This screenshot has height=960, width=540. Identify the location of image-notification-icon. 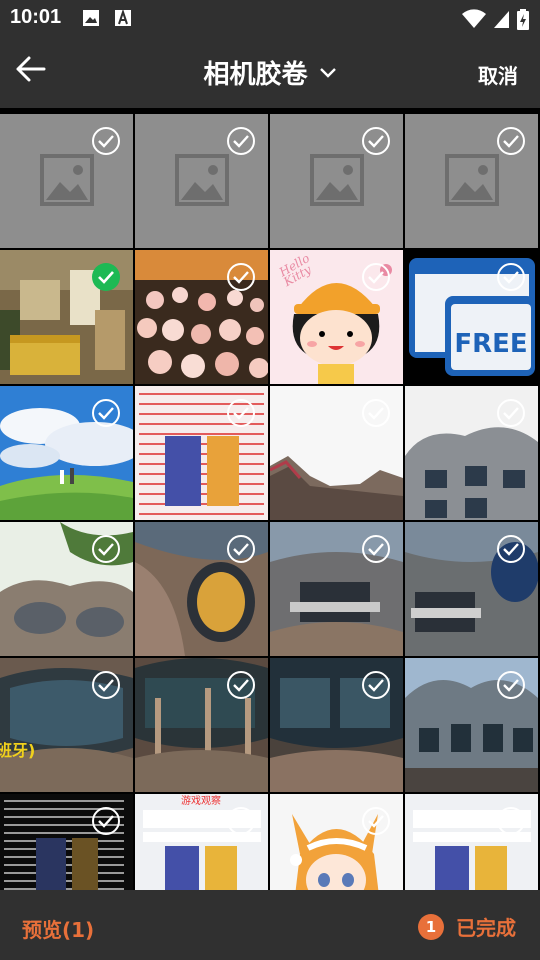
(91, 18).